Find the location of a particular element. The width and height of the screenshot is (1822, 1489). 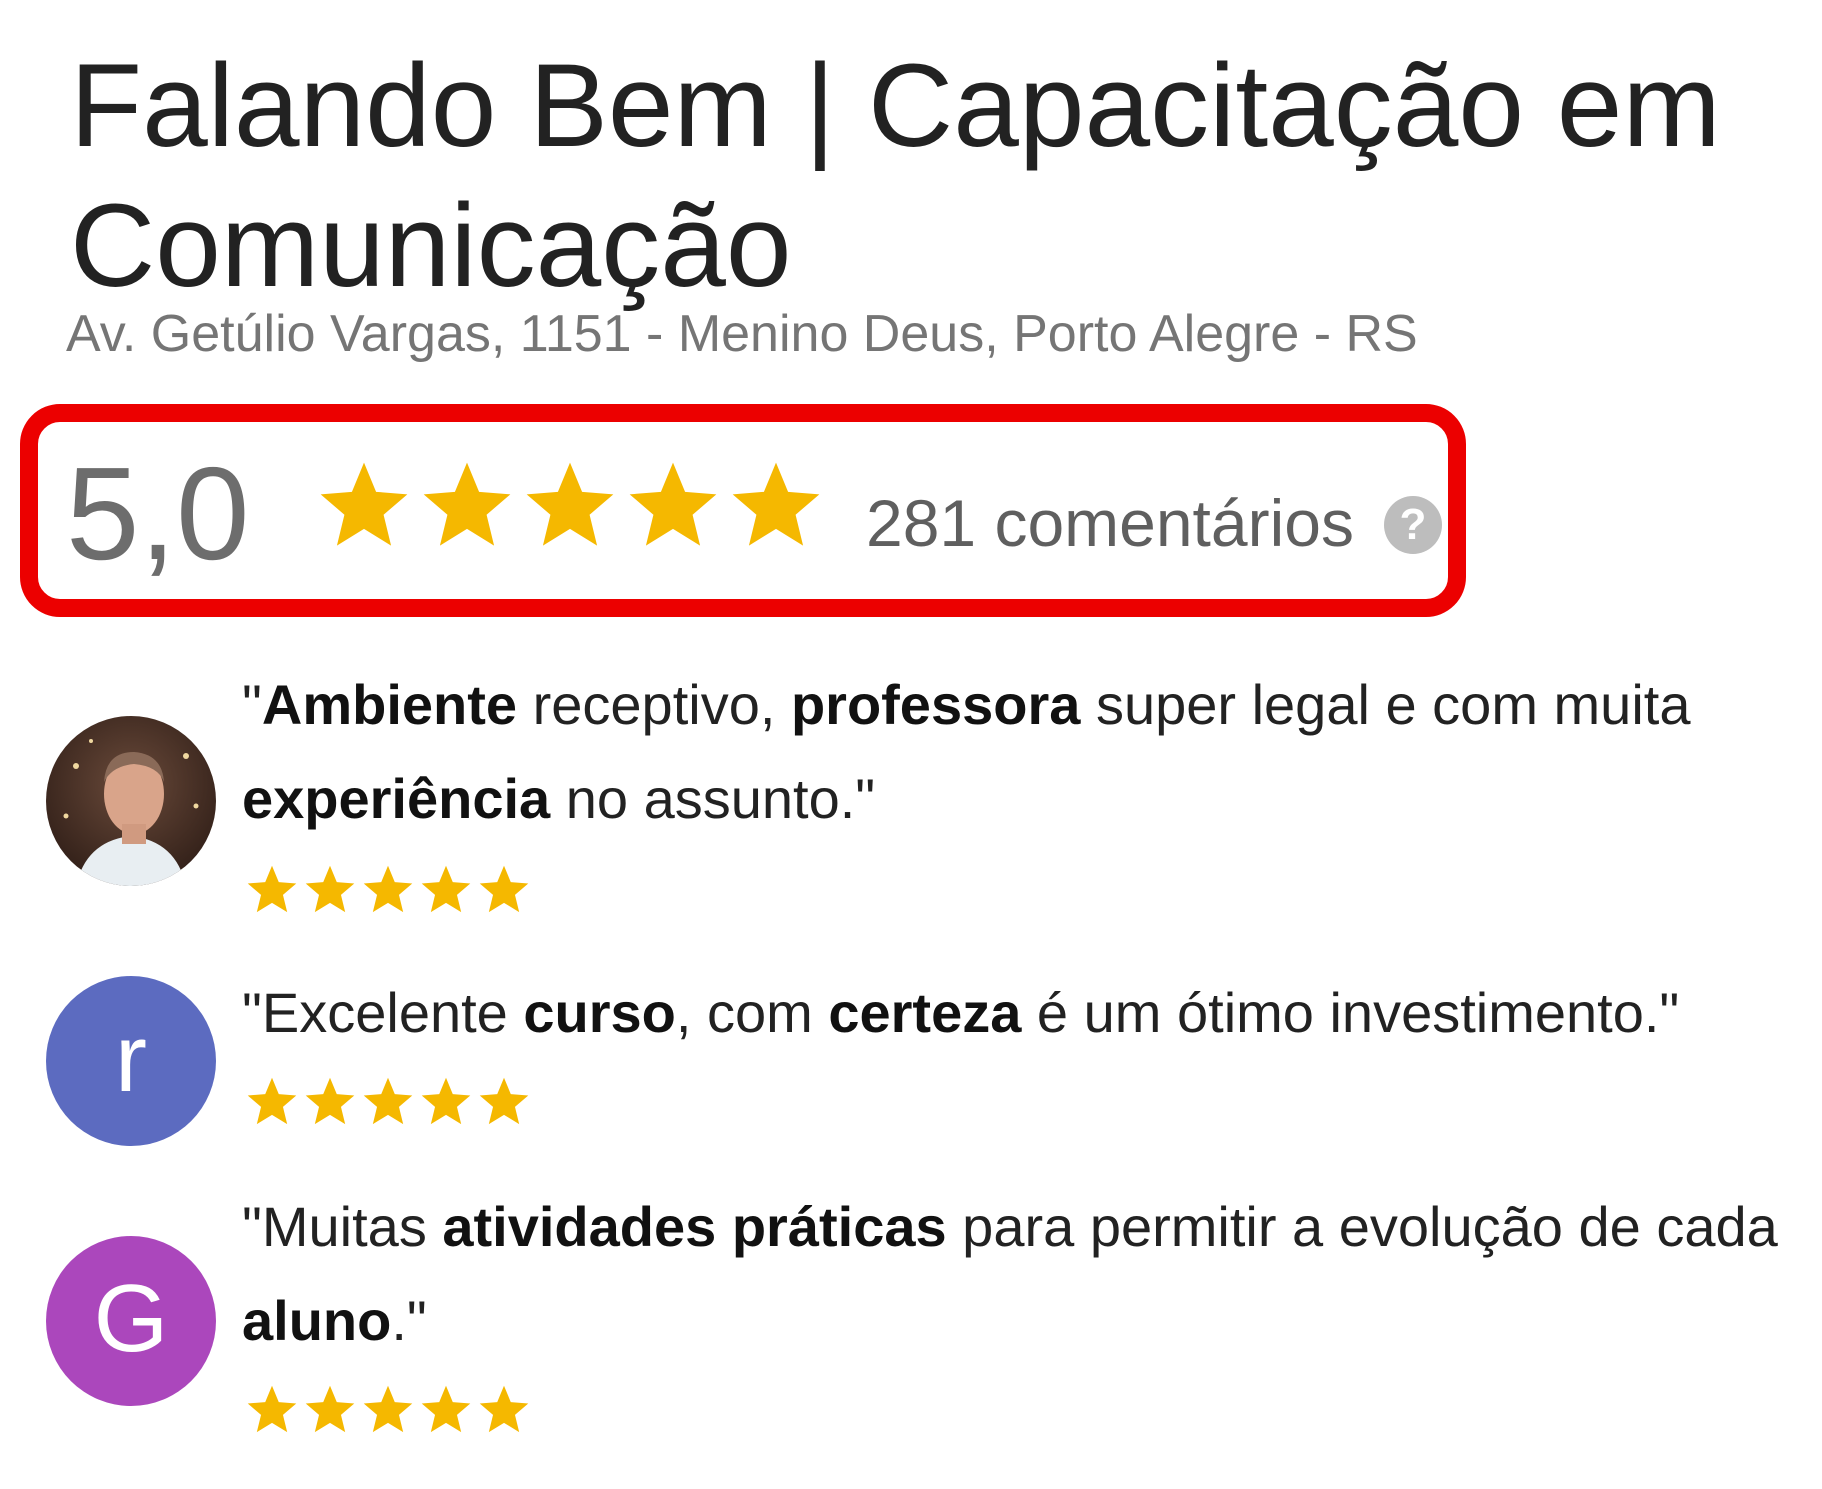

avatar-letter-r: r is located at coordinates (131, 1061).